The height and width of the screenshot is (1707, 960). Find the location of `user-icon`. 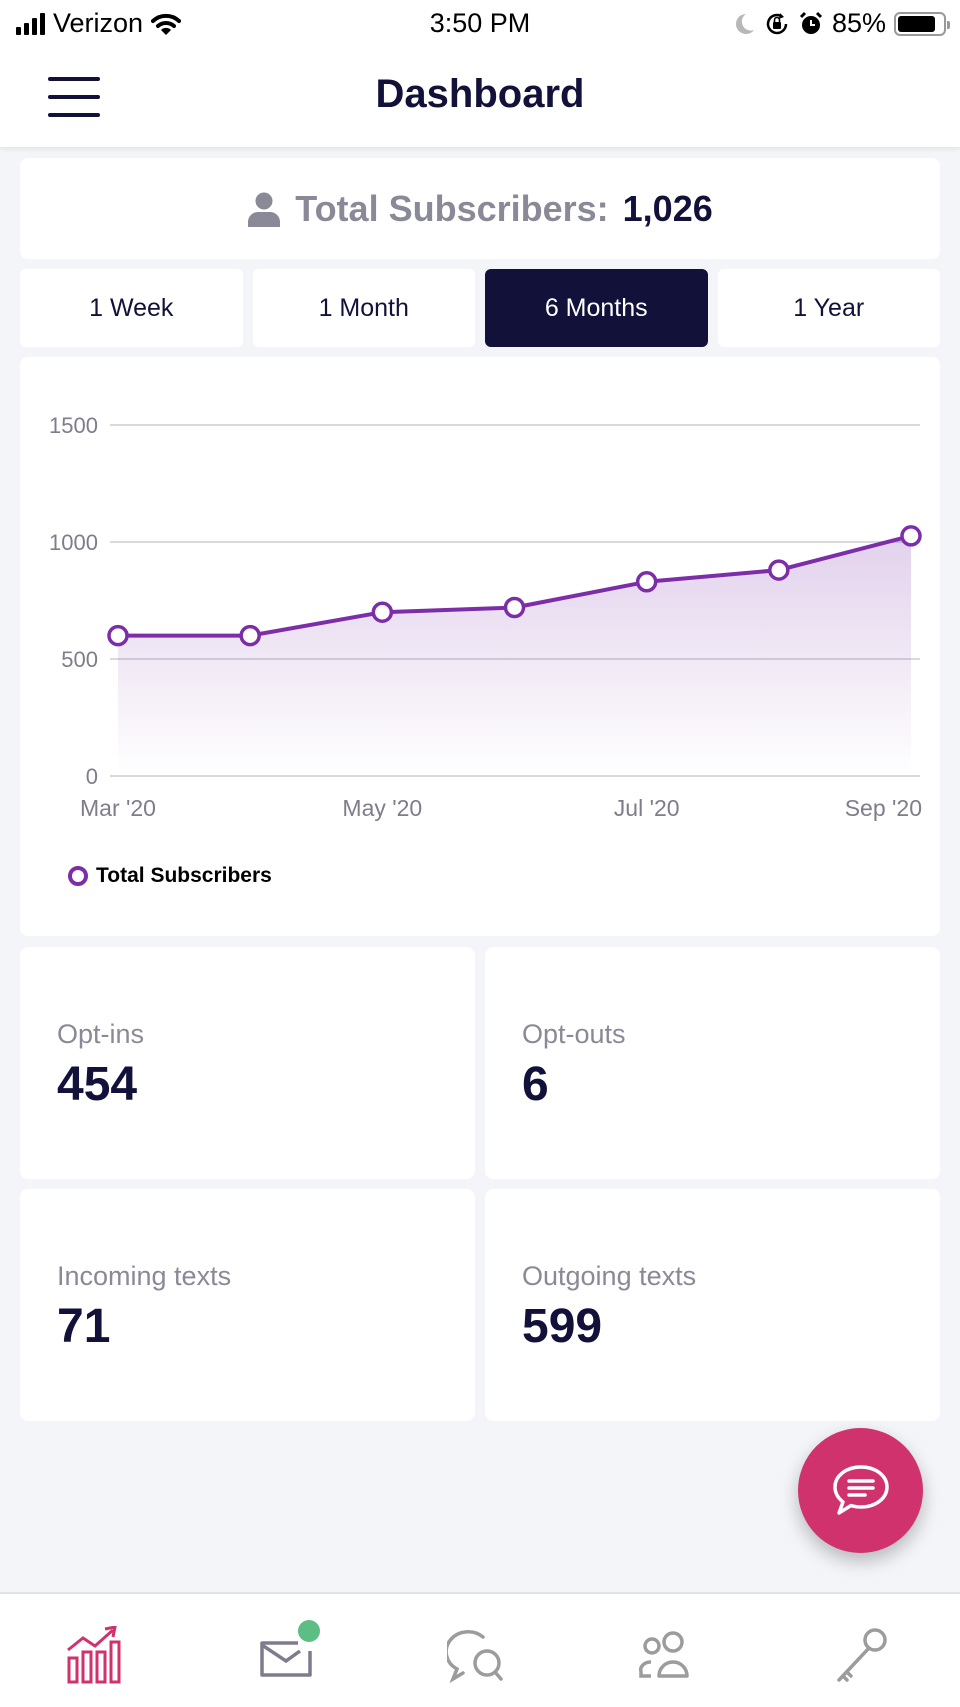

user-icon is located at coordinates (264, 209).